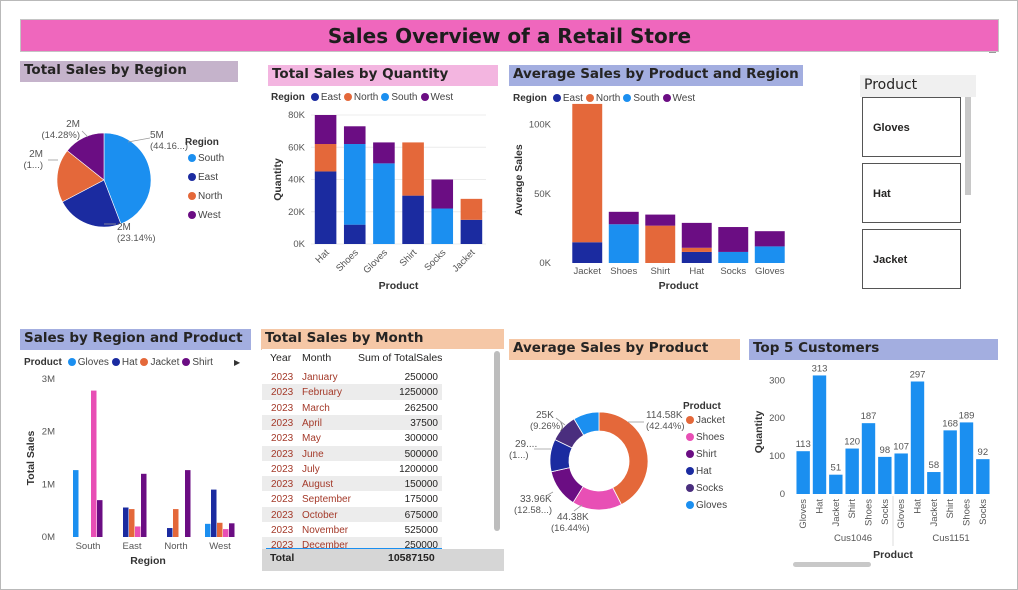  What do you see at coordinates (911, 193) in the screenshot?
I see `slicer-item-hat: Hat` at bounding box center [911, 193].